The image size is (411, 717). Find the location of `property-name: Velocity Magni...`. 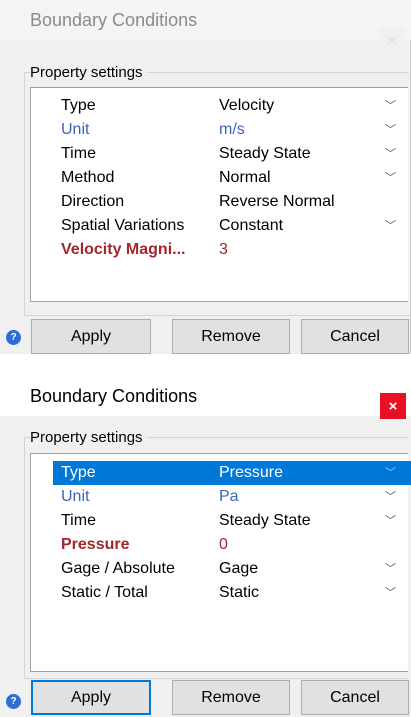

property-name: Velocity Magni... is located at coordinates (123, 249).